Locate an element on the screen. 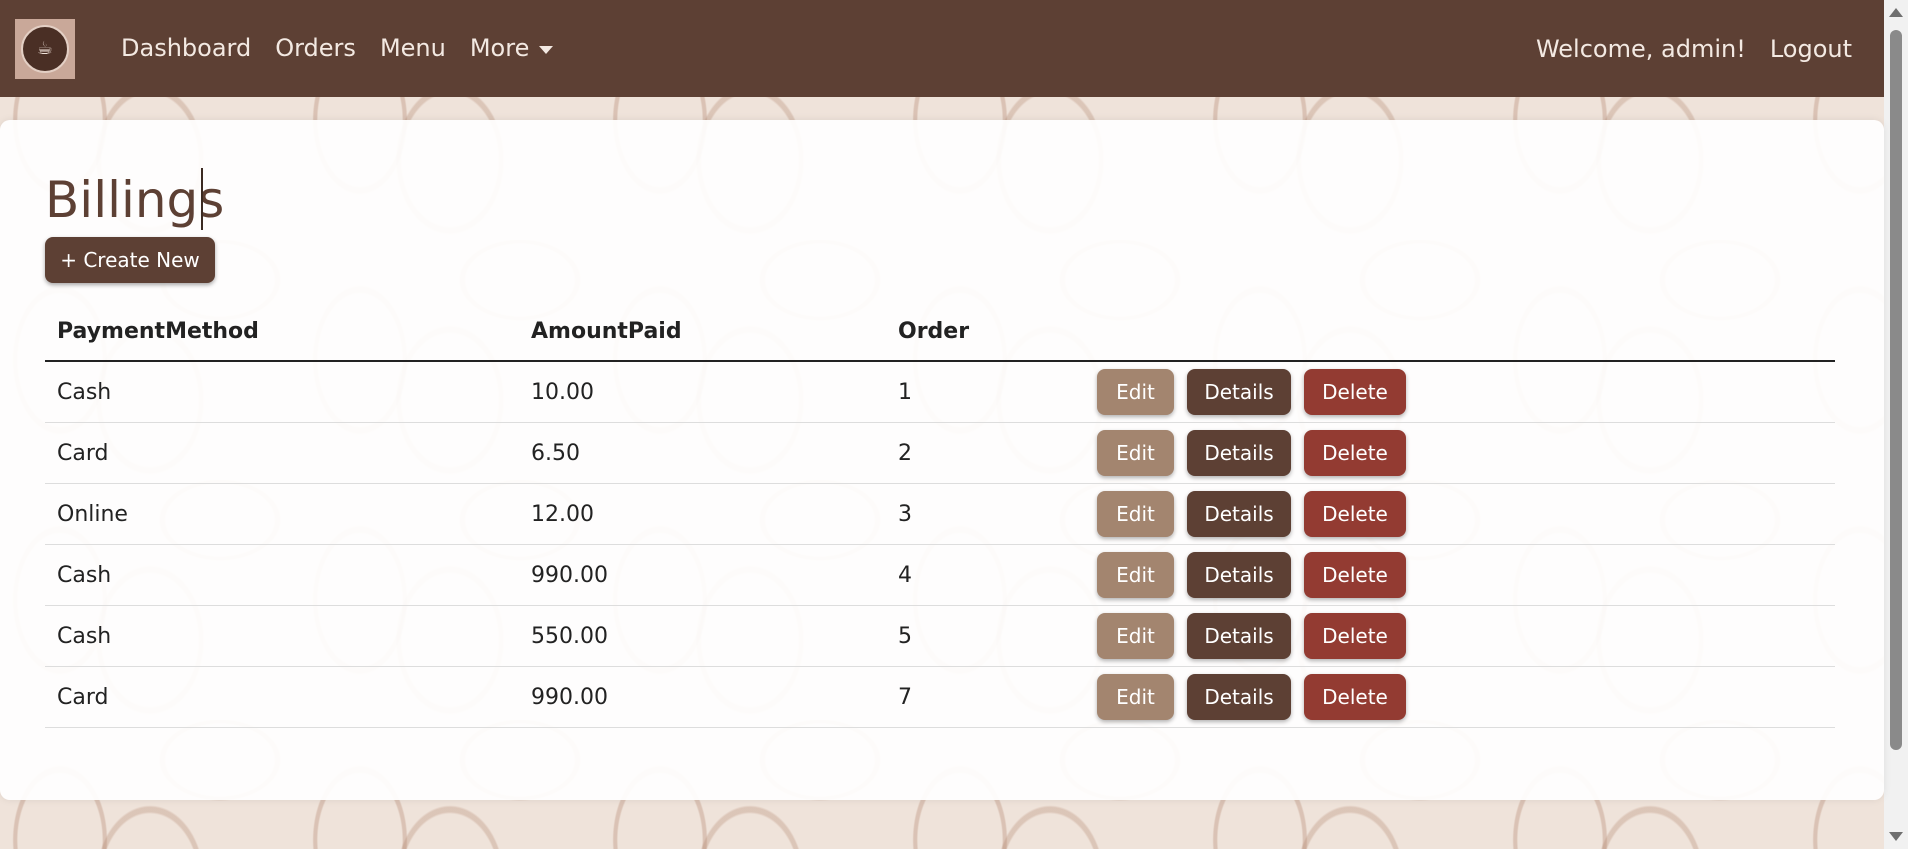 The height and width of the screenshot is (849, 1908). table-row: Cash 10.00 1 Edit Details Delete is located at coordinates (940, 392).